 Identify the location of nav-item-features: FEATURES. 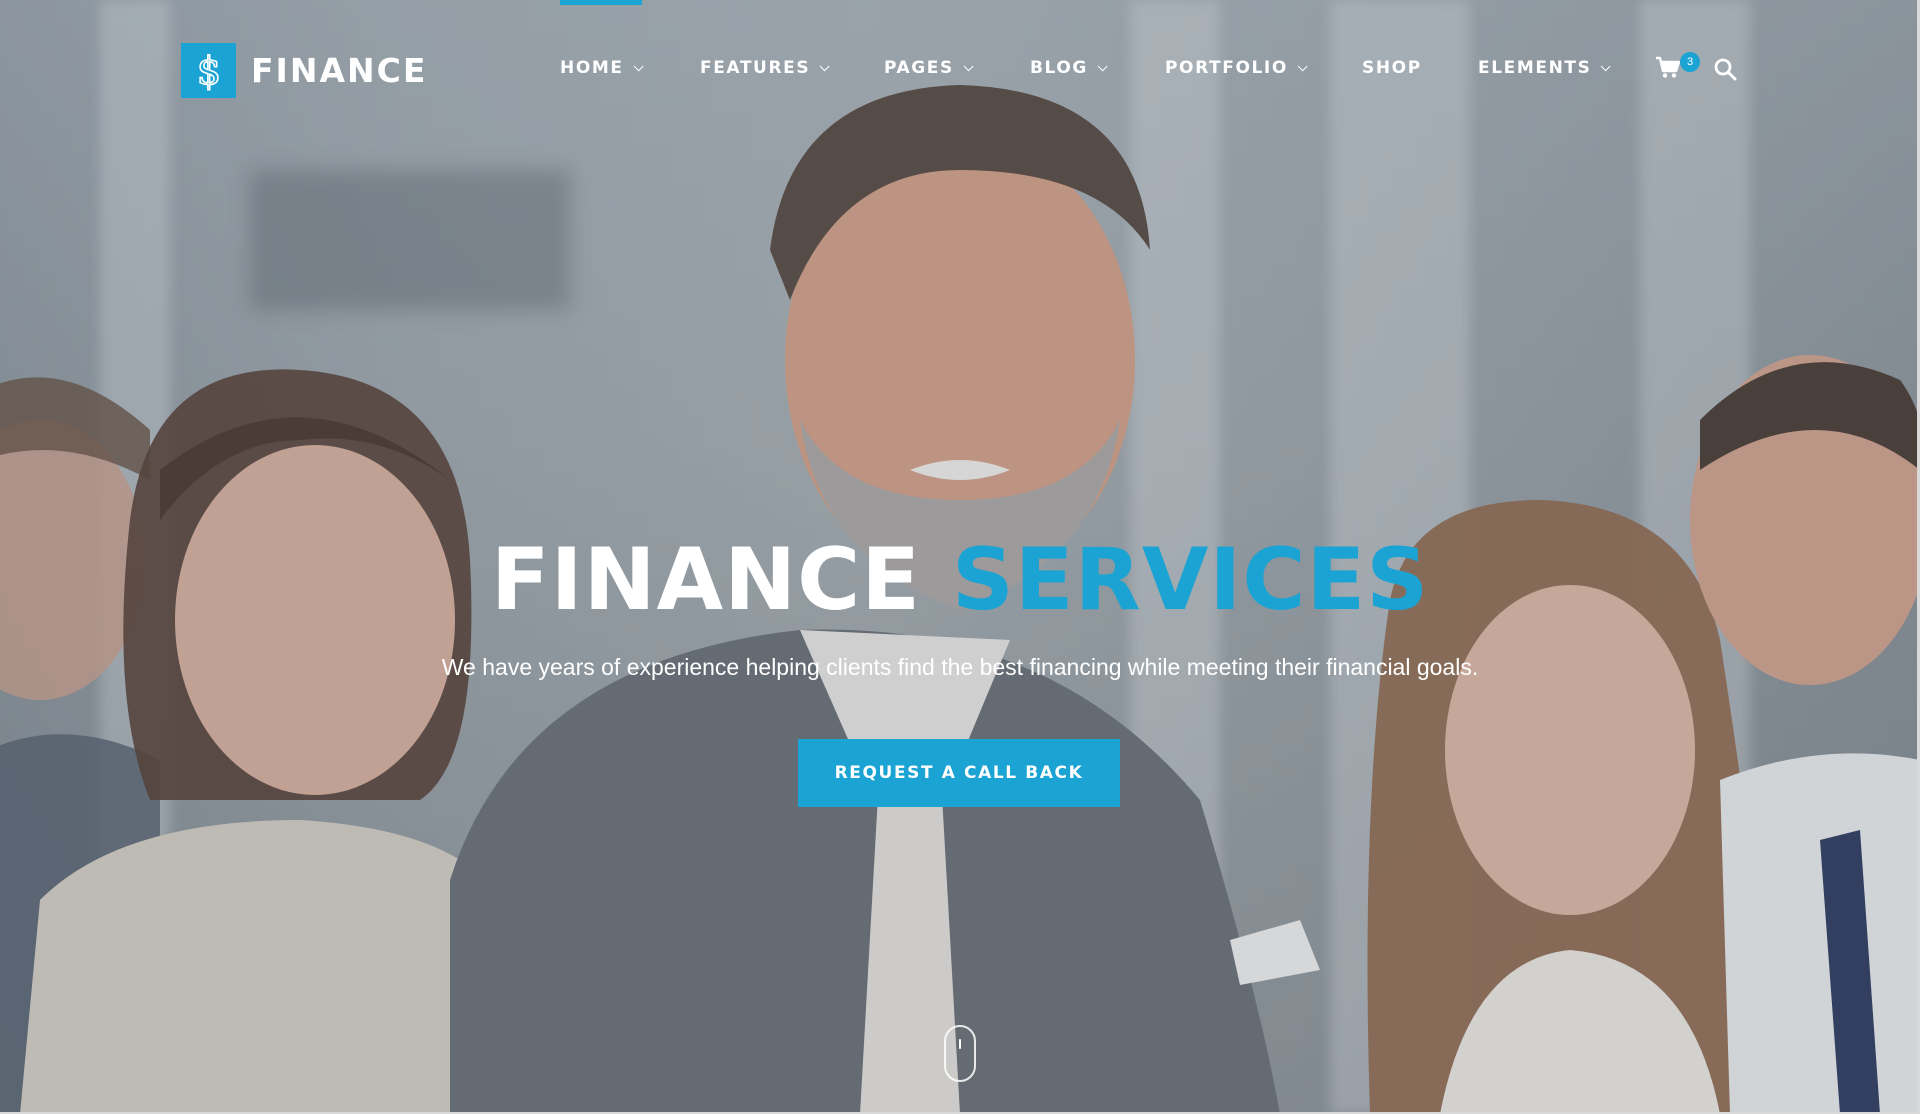
(765, 68).